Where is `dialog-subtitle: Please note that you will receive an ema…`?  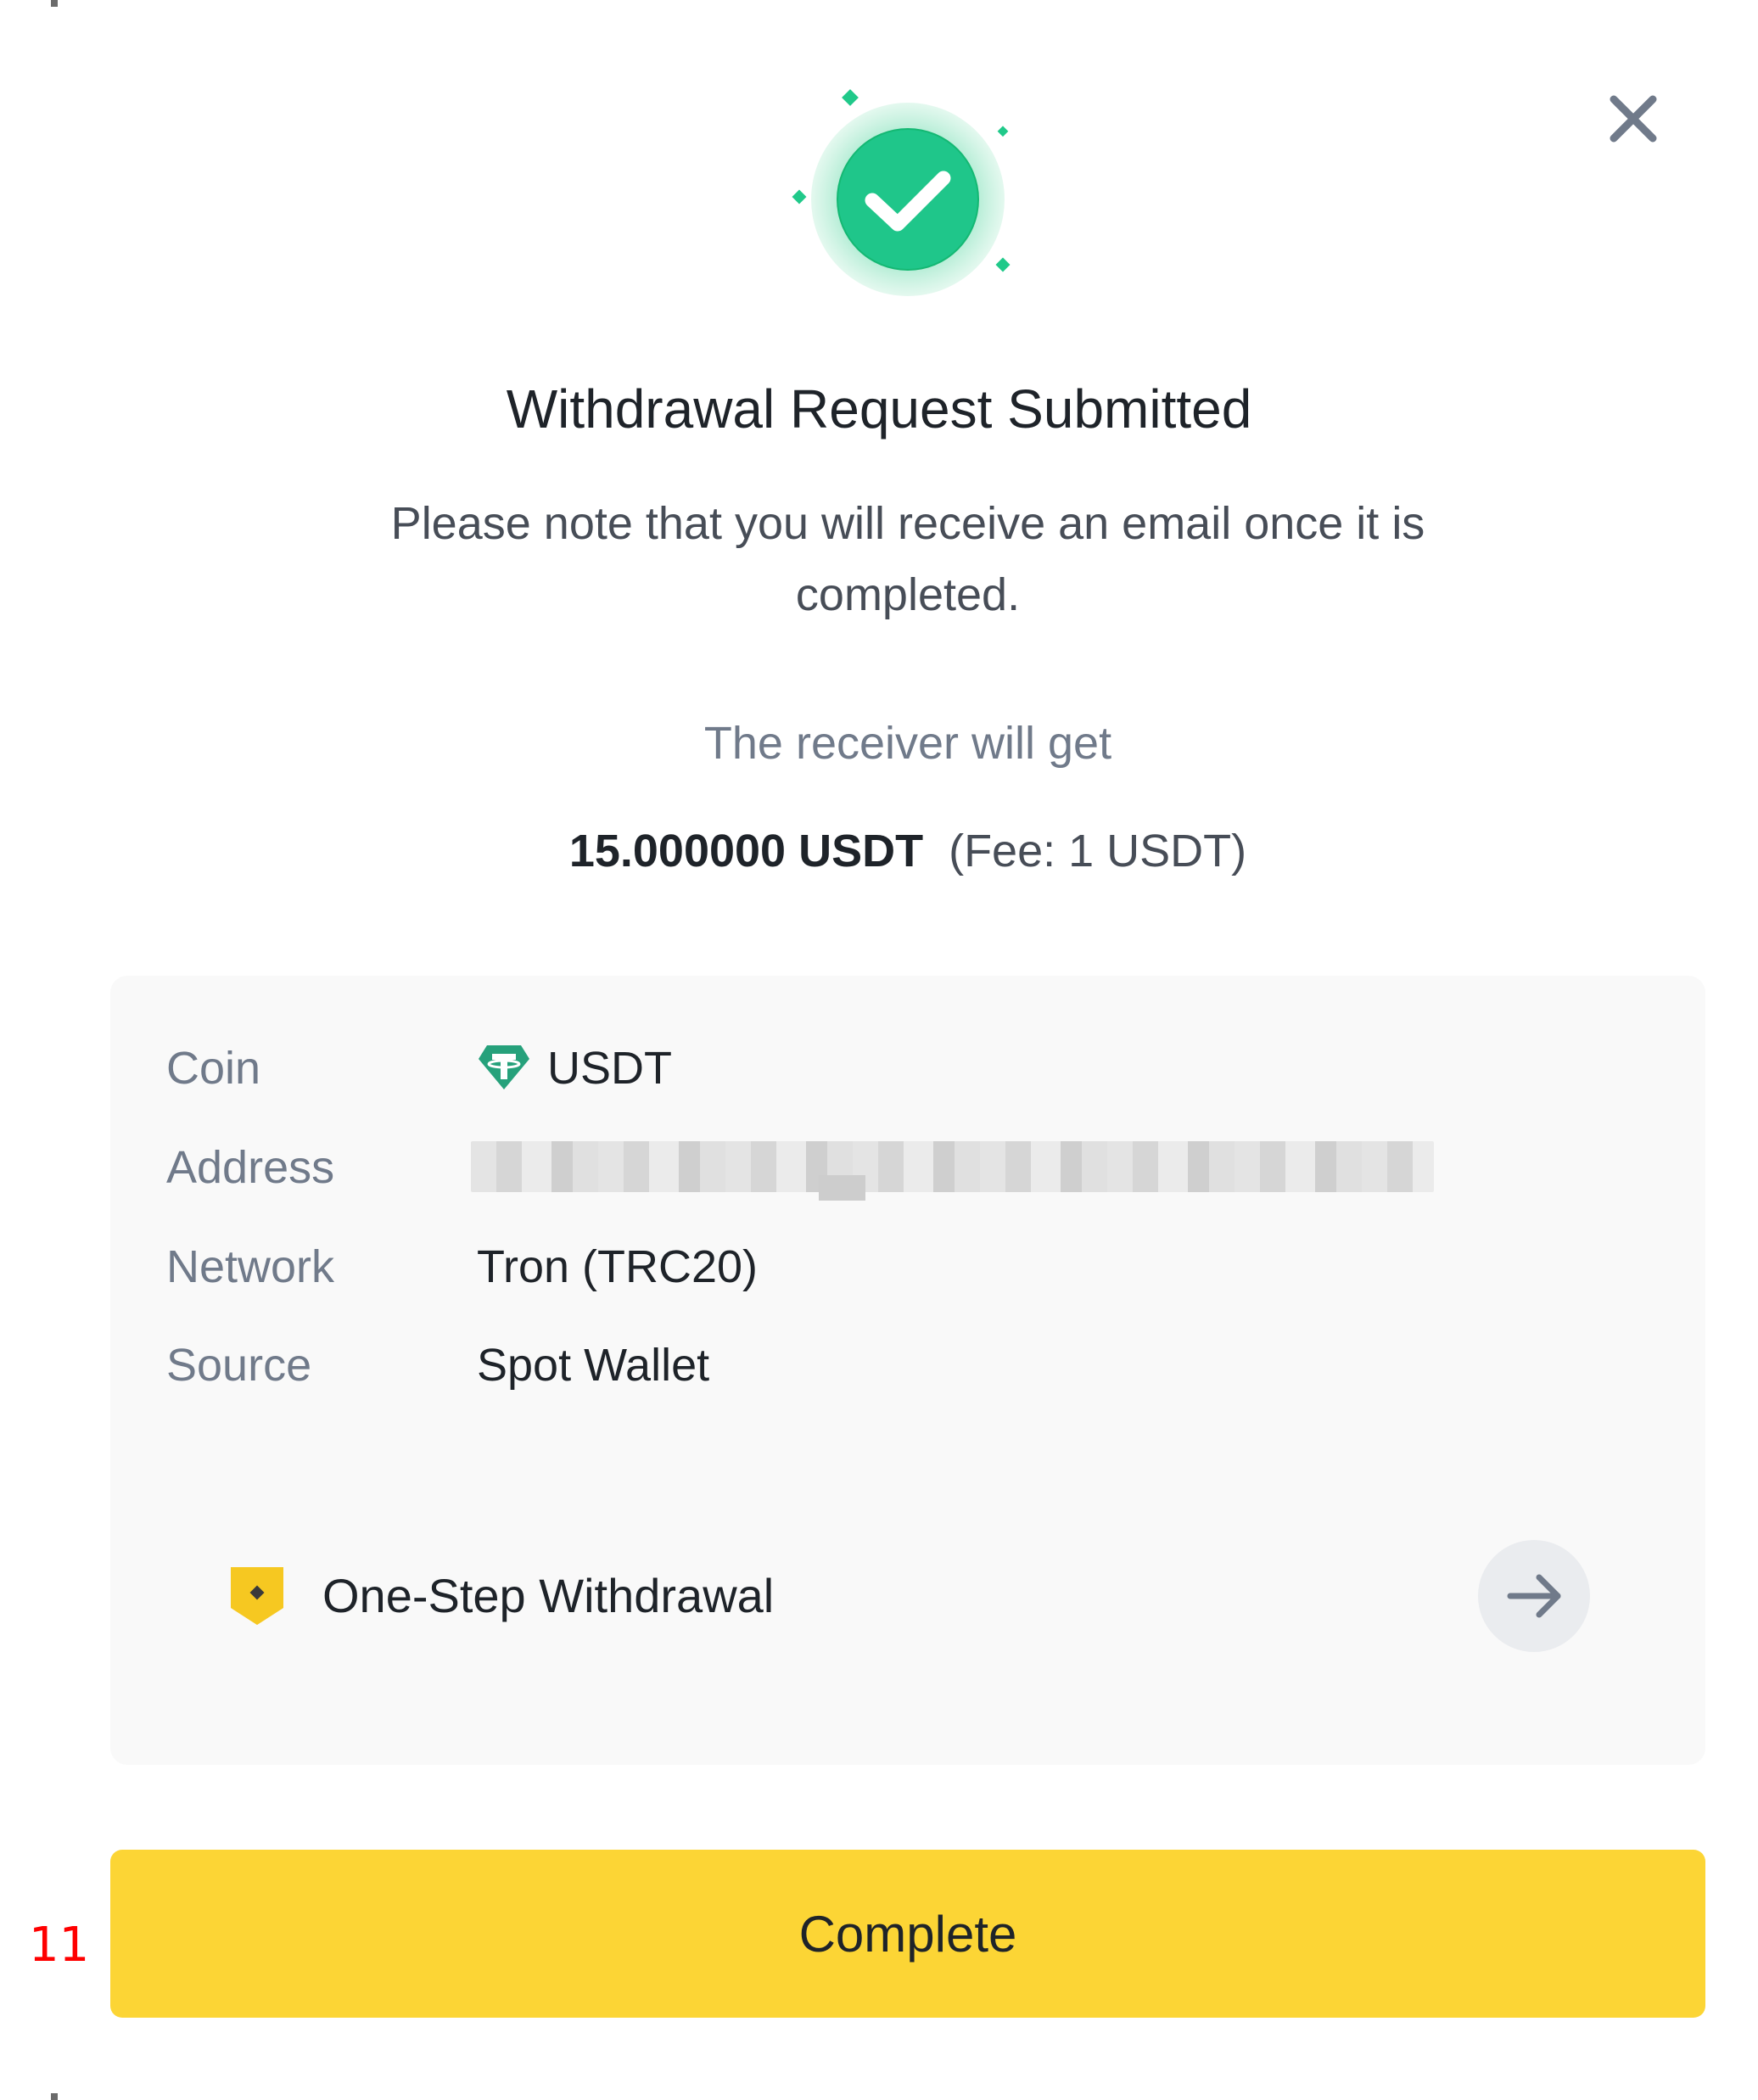
dialog-subtitle: Please note that you will receive an ema… is located at coordinates (907, 559).